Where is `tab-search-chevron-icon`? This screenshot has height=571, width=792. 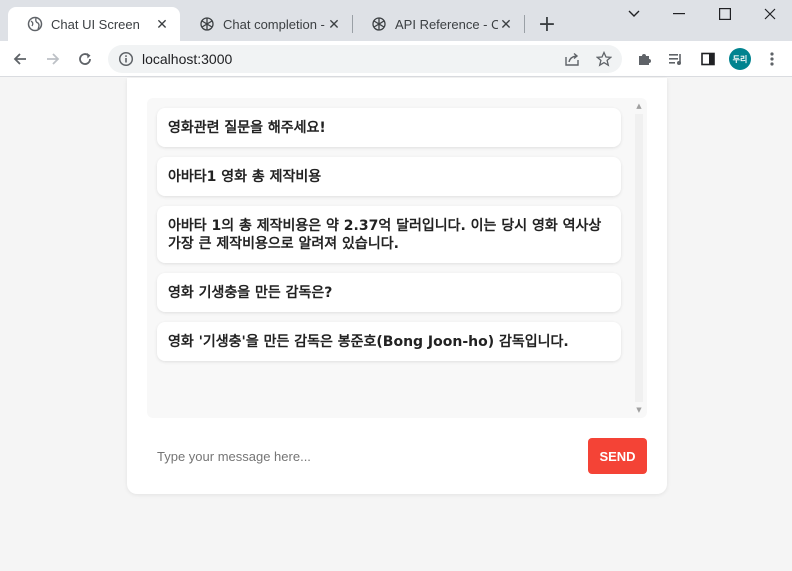
tab-search-chevron-icon is located at coordinates (634, 14).